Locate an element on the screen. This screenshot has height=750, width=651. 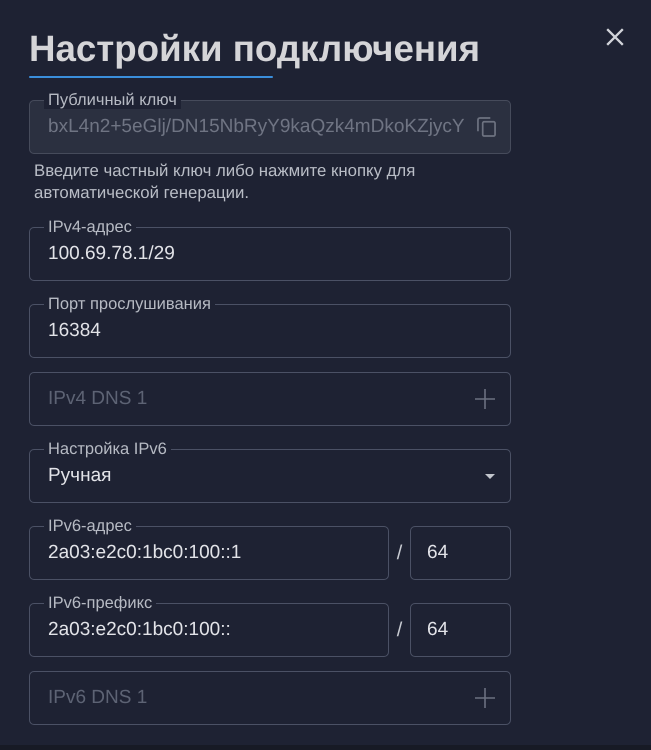
close-button is located at coordinates (615, 37).